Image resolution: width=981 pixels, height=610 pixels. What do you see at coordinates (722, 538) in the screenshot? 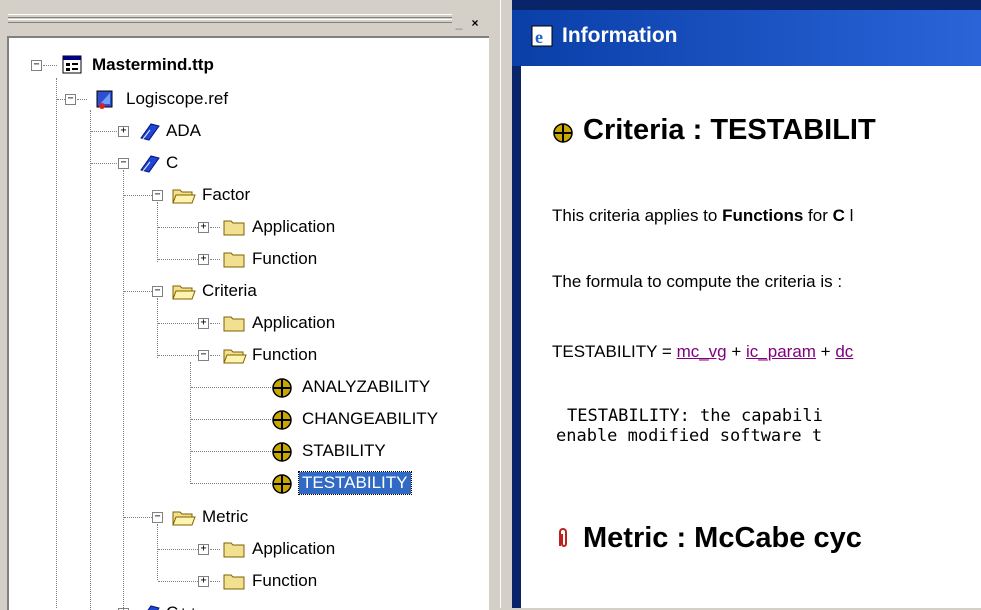
I see `metric-heading: Metric : McCabe cyc` at bounding box center [722, 538].